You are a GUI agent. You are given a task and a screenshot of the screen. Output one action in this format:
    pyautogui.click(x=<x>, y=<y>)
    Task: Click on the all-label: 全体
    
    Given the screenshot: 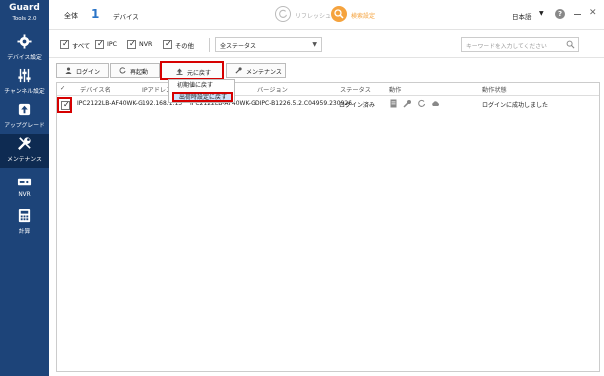 What is the action you would take?
    pyautogui.click(x=71, y=16)
    